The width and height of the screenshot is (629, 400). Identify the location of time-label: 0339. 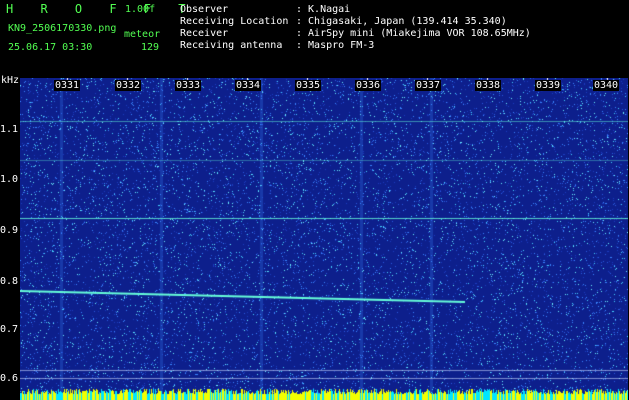
(548, 85).